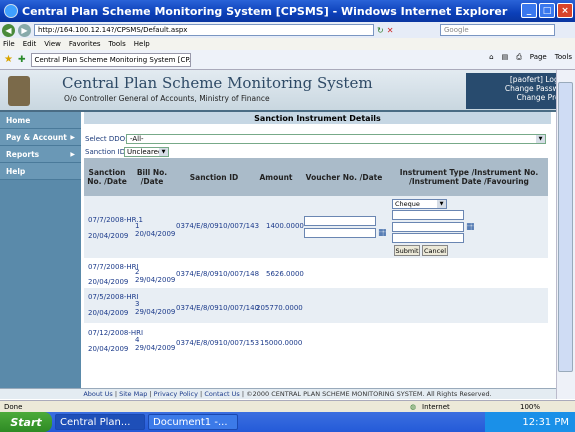  What do you see at coordinates (428, 238) in the screenshot?
I see `favouring-input` at bounding box center [428, 238].